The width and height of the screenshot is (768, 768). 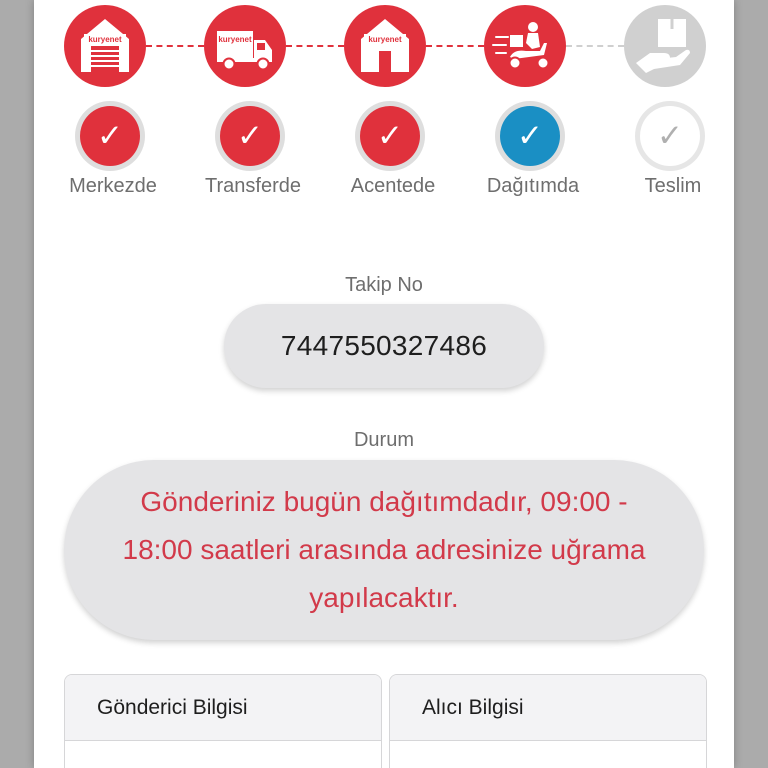 I want to click on warehouse-icon: kuryenet, so click(x=105, y=46).